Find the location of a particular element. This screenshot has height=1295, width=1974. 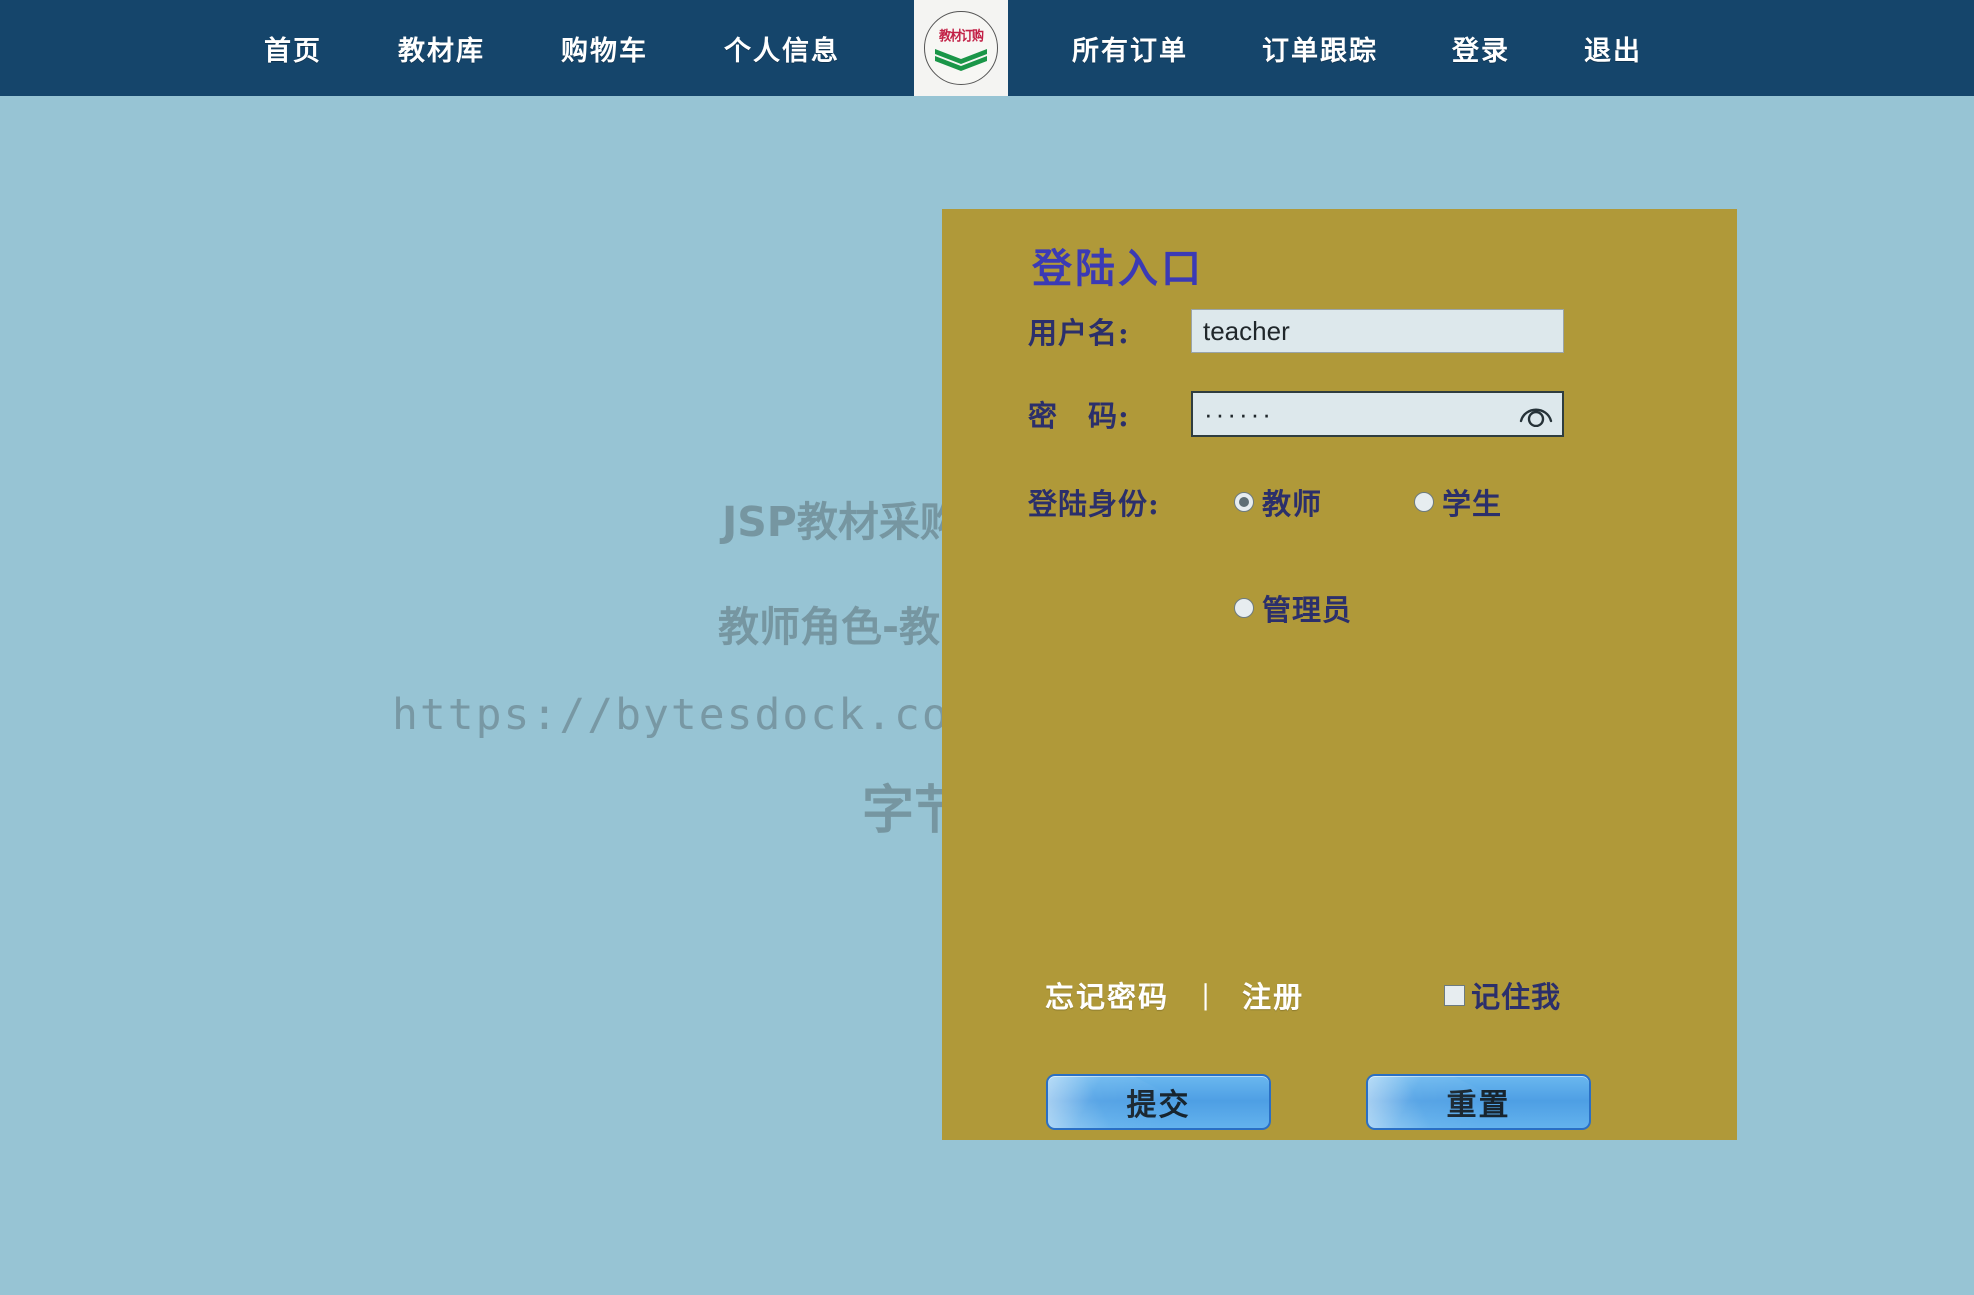

radio-option-admin: 管理员 is located at coordinates (1293, 608).